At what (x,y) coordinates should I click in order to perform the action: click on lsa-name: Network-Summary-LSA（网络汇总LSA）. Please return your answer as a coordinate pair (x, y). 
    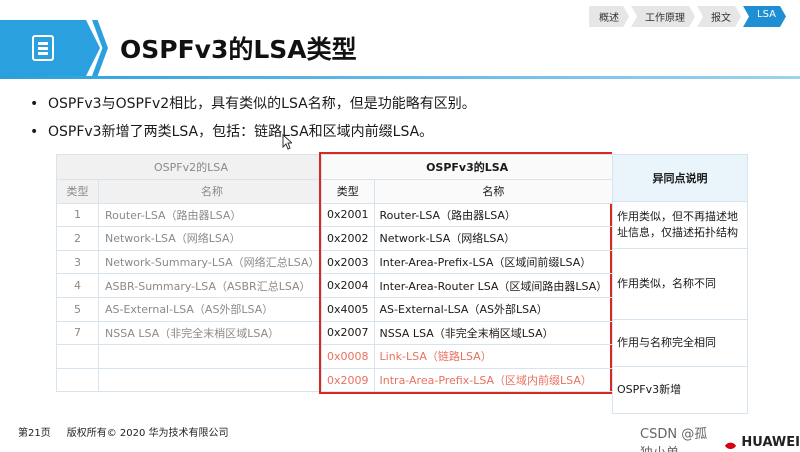
    Looking at the image, I should click on (212, 262).